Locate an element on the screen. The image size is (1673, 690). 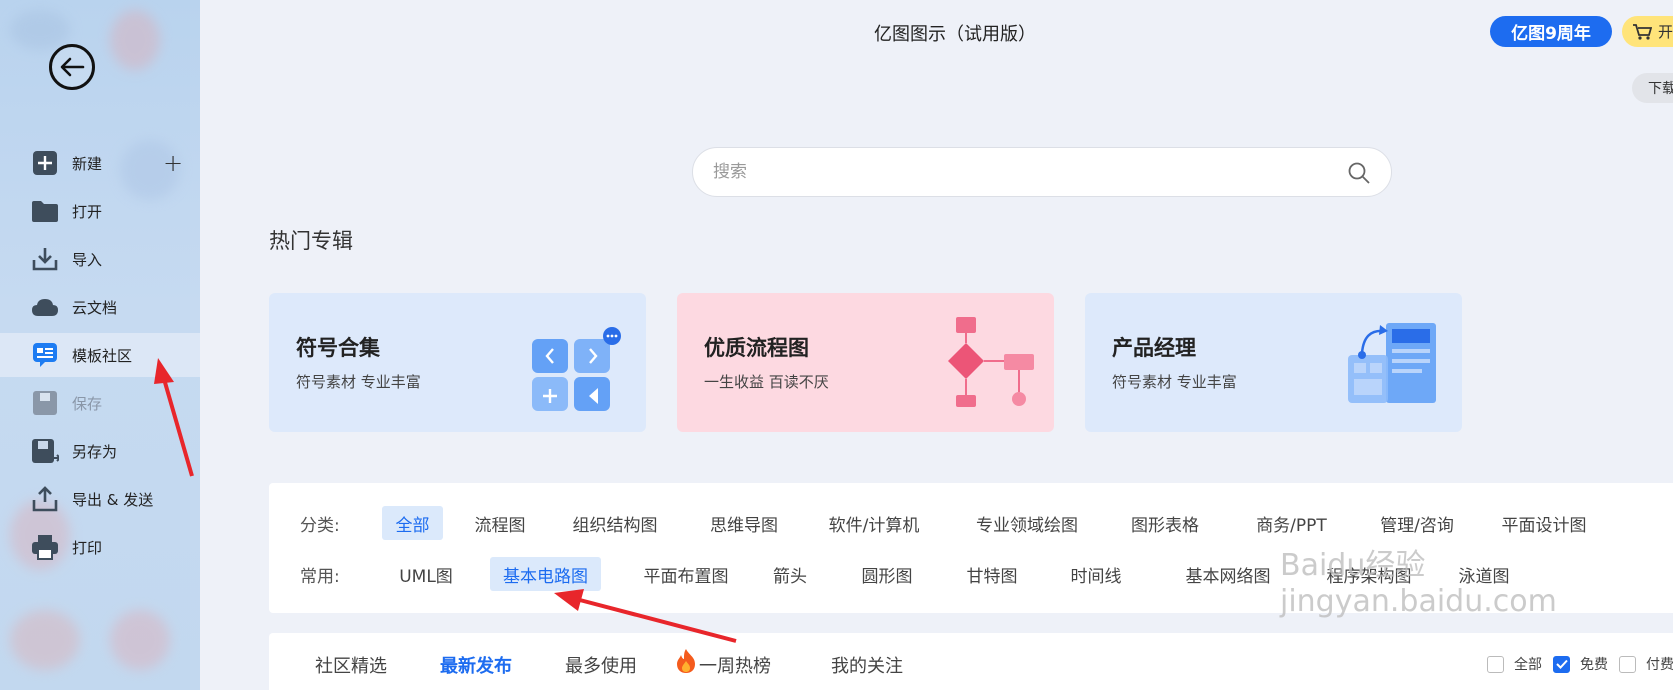
sidebar-item-open: 打开 is located at coordinates (100, 211).